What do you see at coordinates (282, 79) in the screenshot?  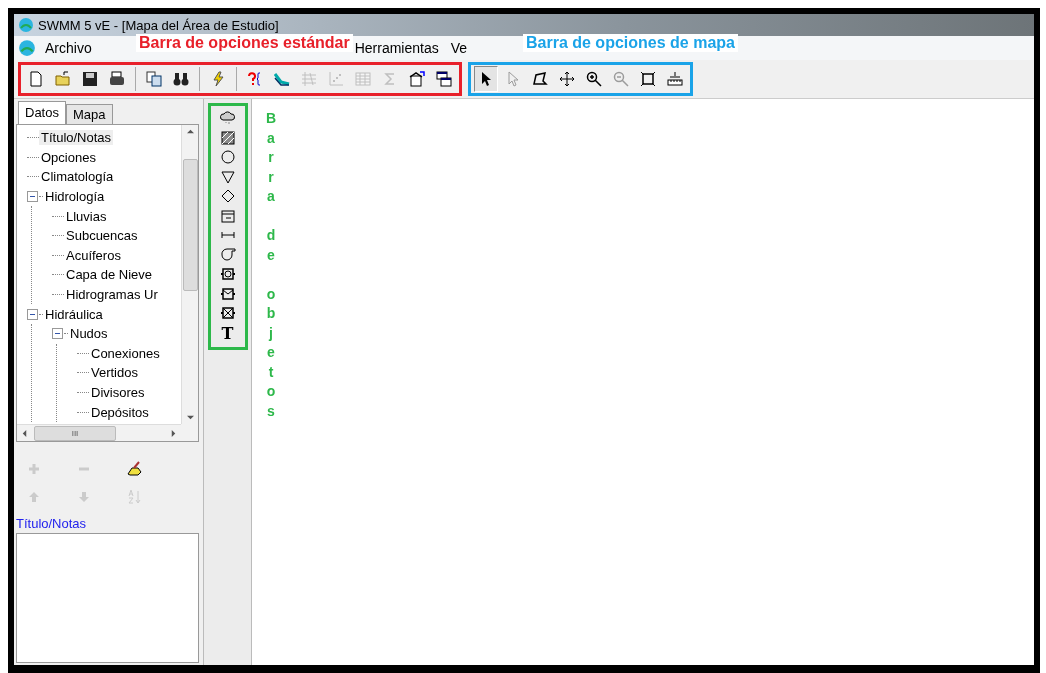 I see `profile-plot-icon` at bounding box center [282, 79].